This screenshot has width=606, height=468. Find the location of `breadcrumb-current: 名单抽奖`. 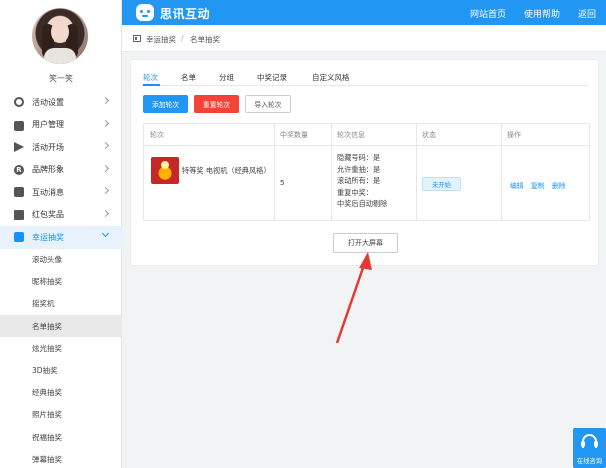

breadcrumb-current: 名单抽奖 is located at coordinates (205, 39).